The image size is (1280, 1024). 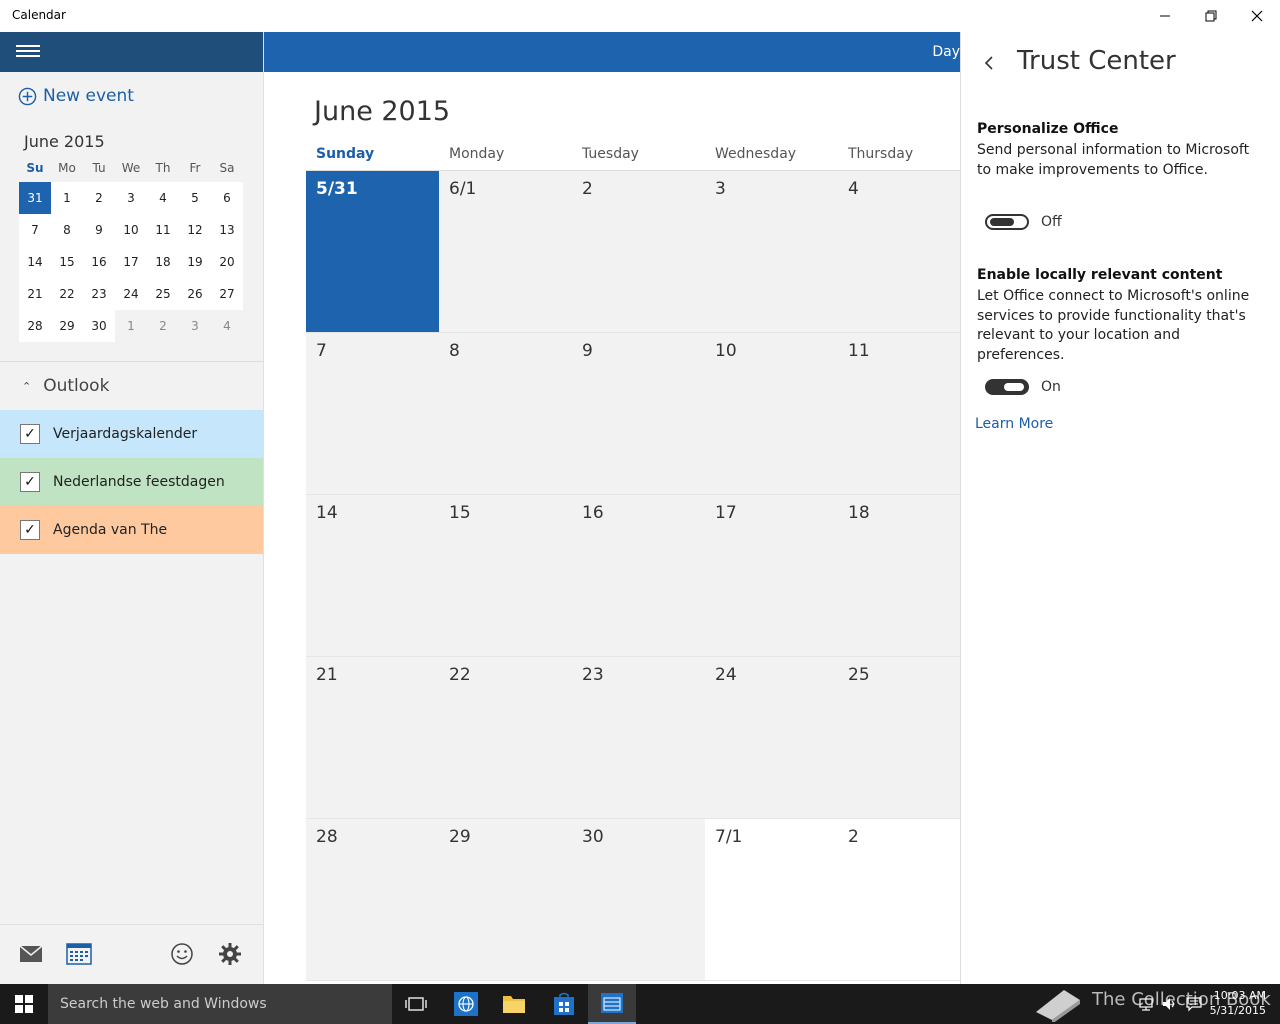 What do you see at coordinates (99, 294) in the screenshot?
I see `mini-day: 23` at bounding box center [99, 294].